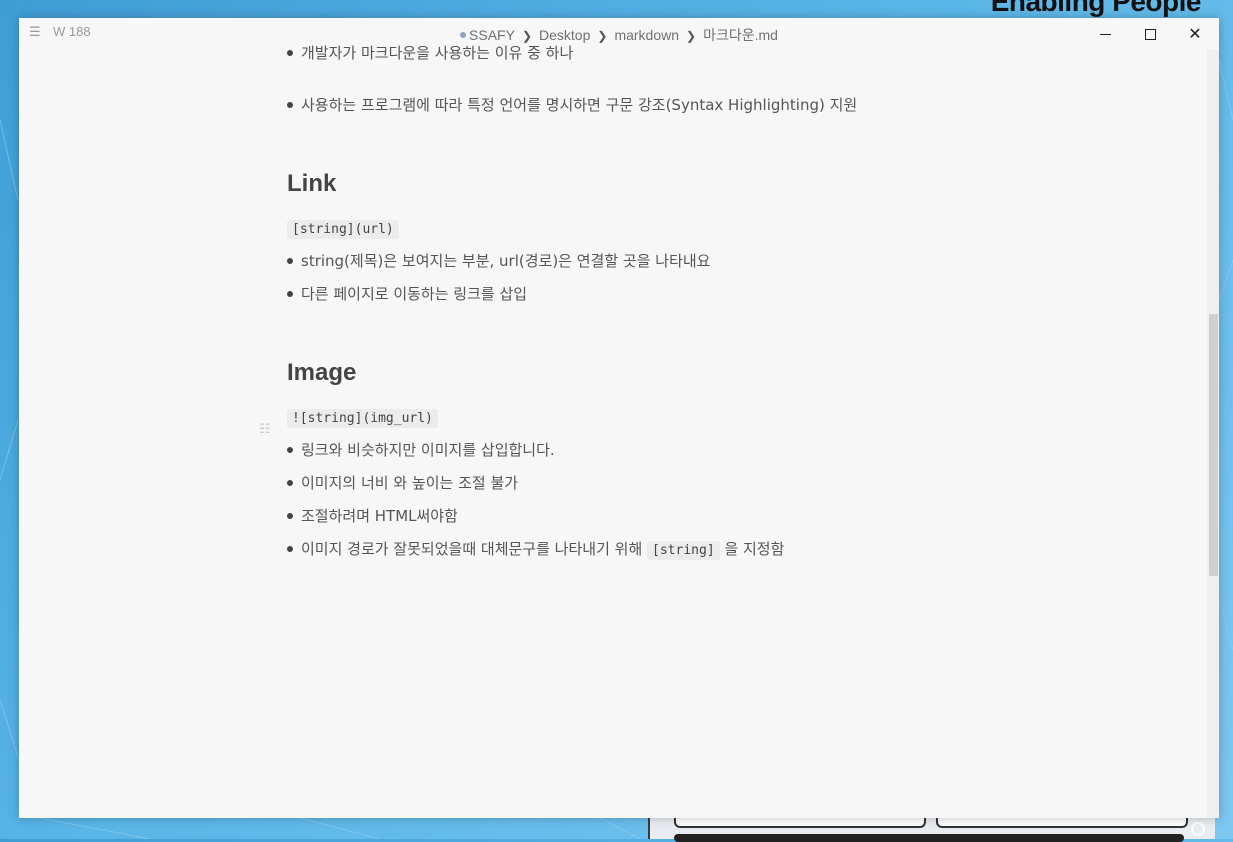  I want to click on breadcrumb: SSAFY ❯ Desktop ❯ markdown ❯ 마크다운.md, so click(619, 35).